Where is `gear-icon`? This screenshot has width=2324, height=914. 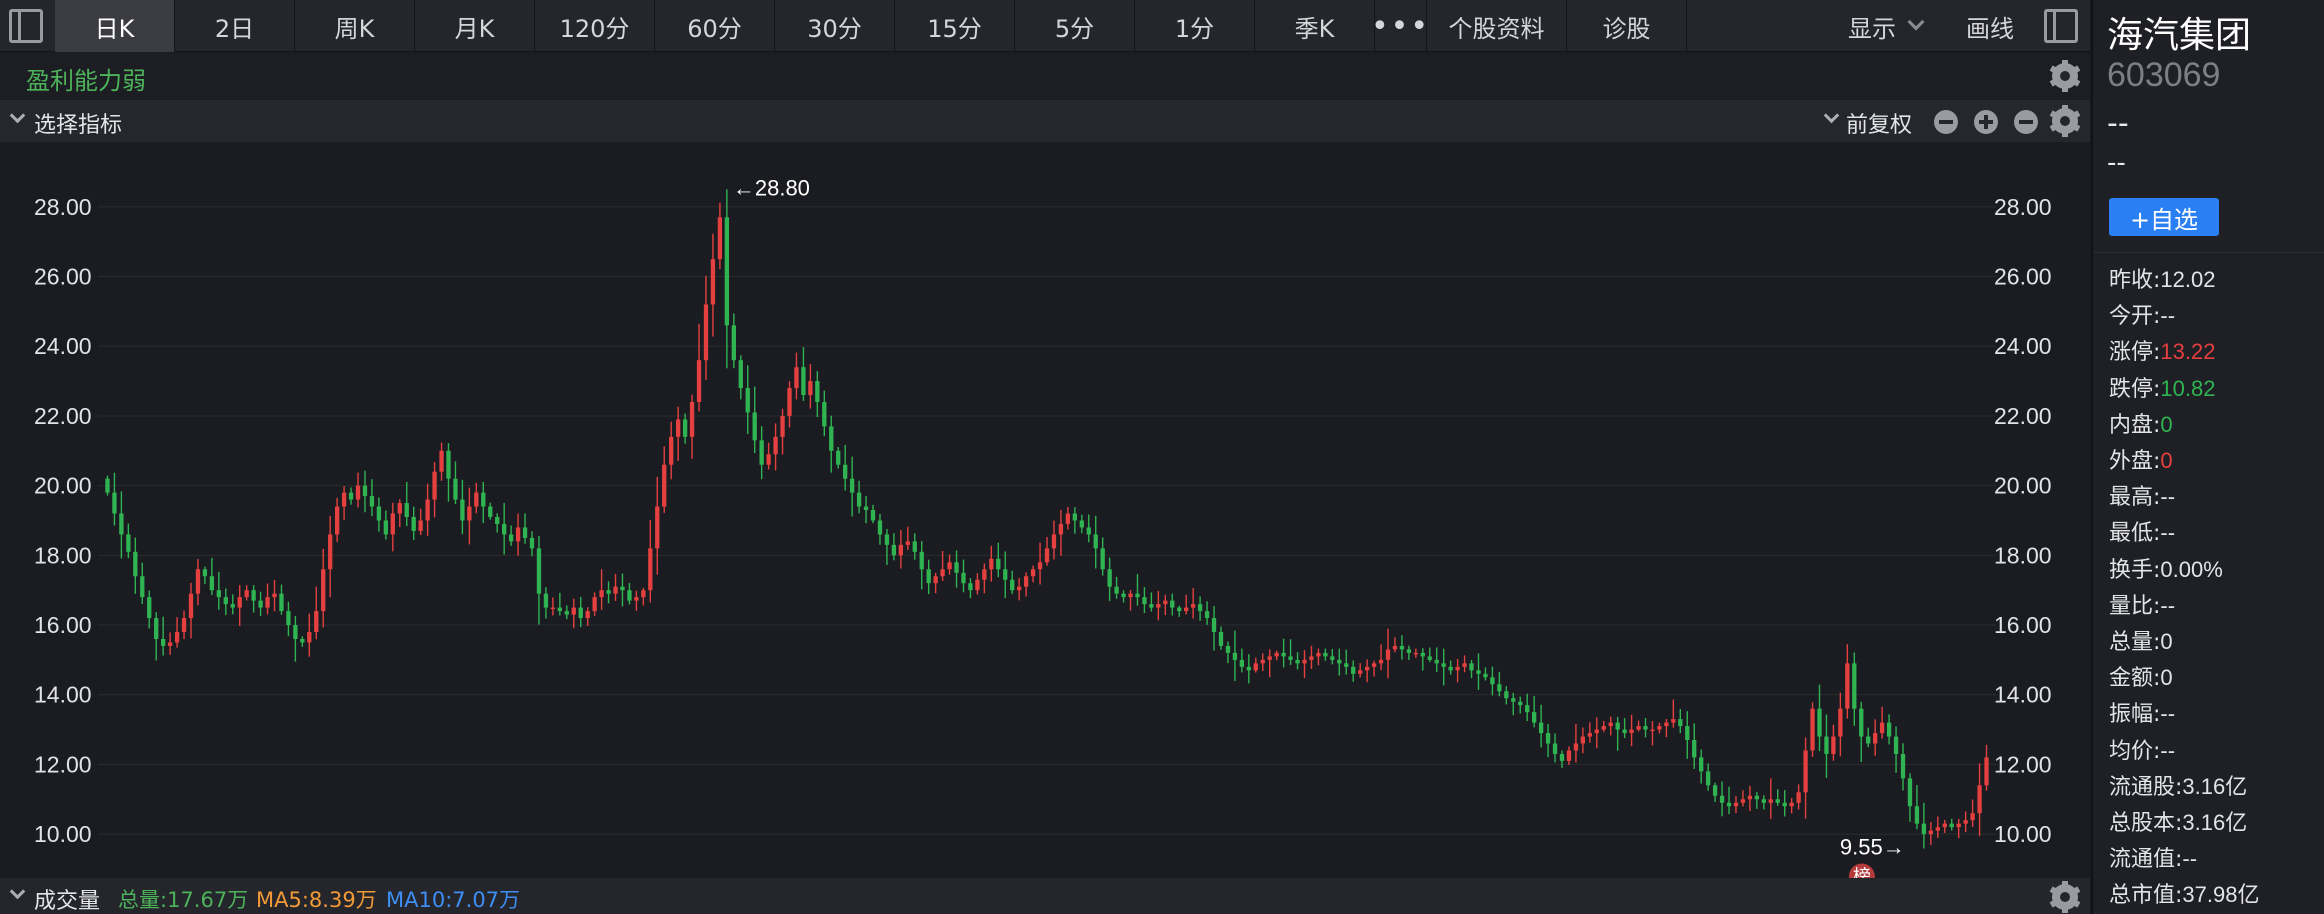 gear-icon is located at coordinates (2065, 897).